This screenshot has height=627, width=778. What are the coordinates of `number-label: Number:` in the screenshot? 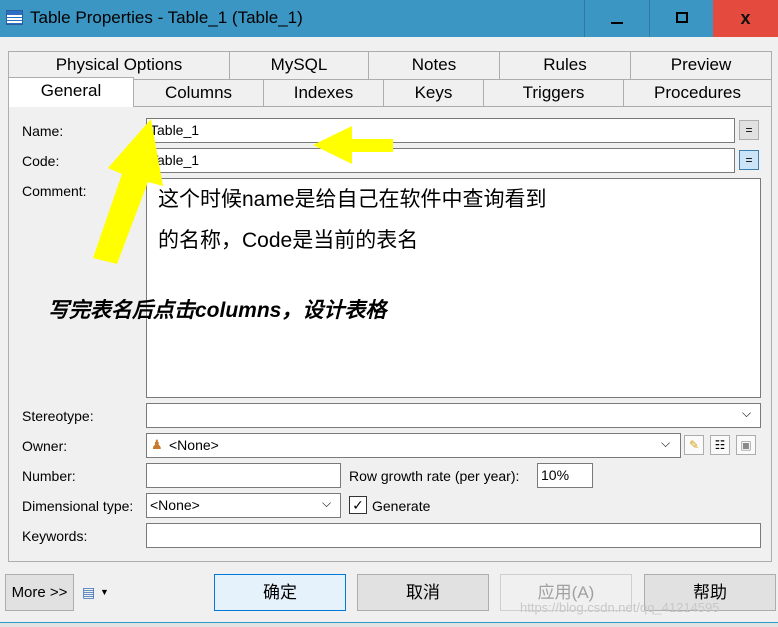 It's located at (49, 476).